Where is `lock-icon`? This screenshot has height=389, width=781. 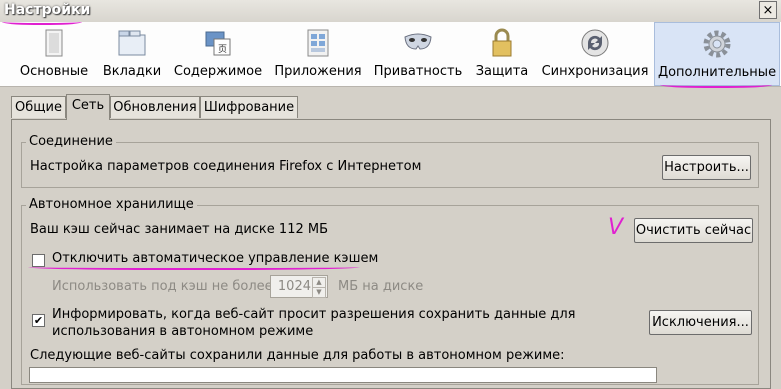 lock-icon is located at coordinates (502, 42).